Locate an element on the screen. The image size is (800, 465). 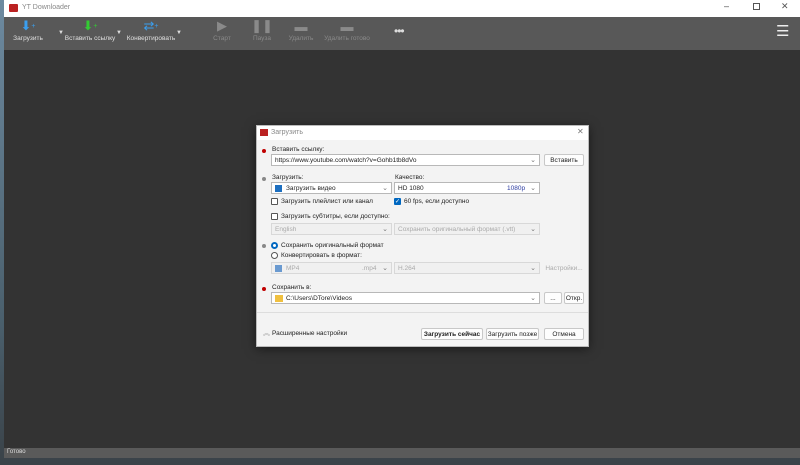
dialog-title: Загрузить is located at coordinates (287, 132).